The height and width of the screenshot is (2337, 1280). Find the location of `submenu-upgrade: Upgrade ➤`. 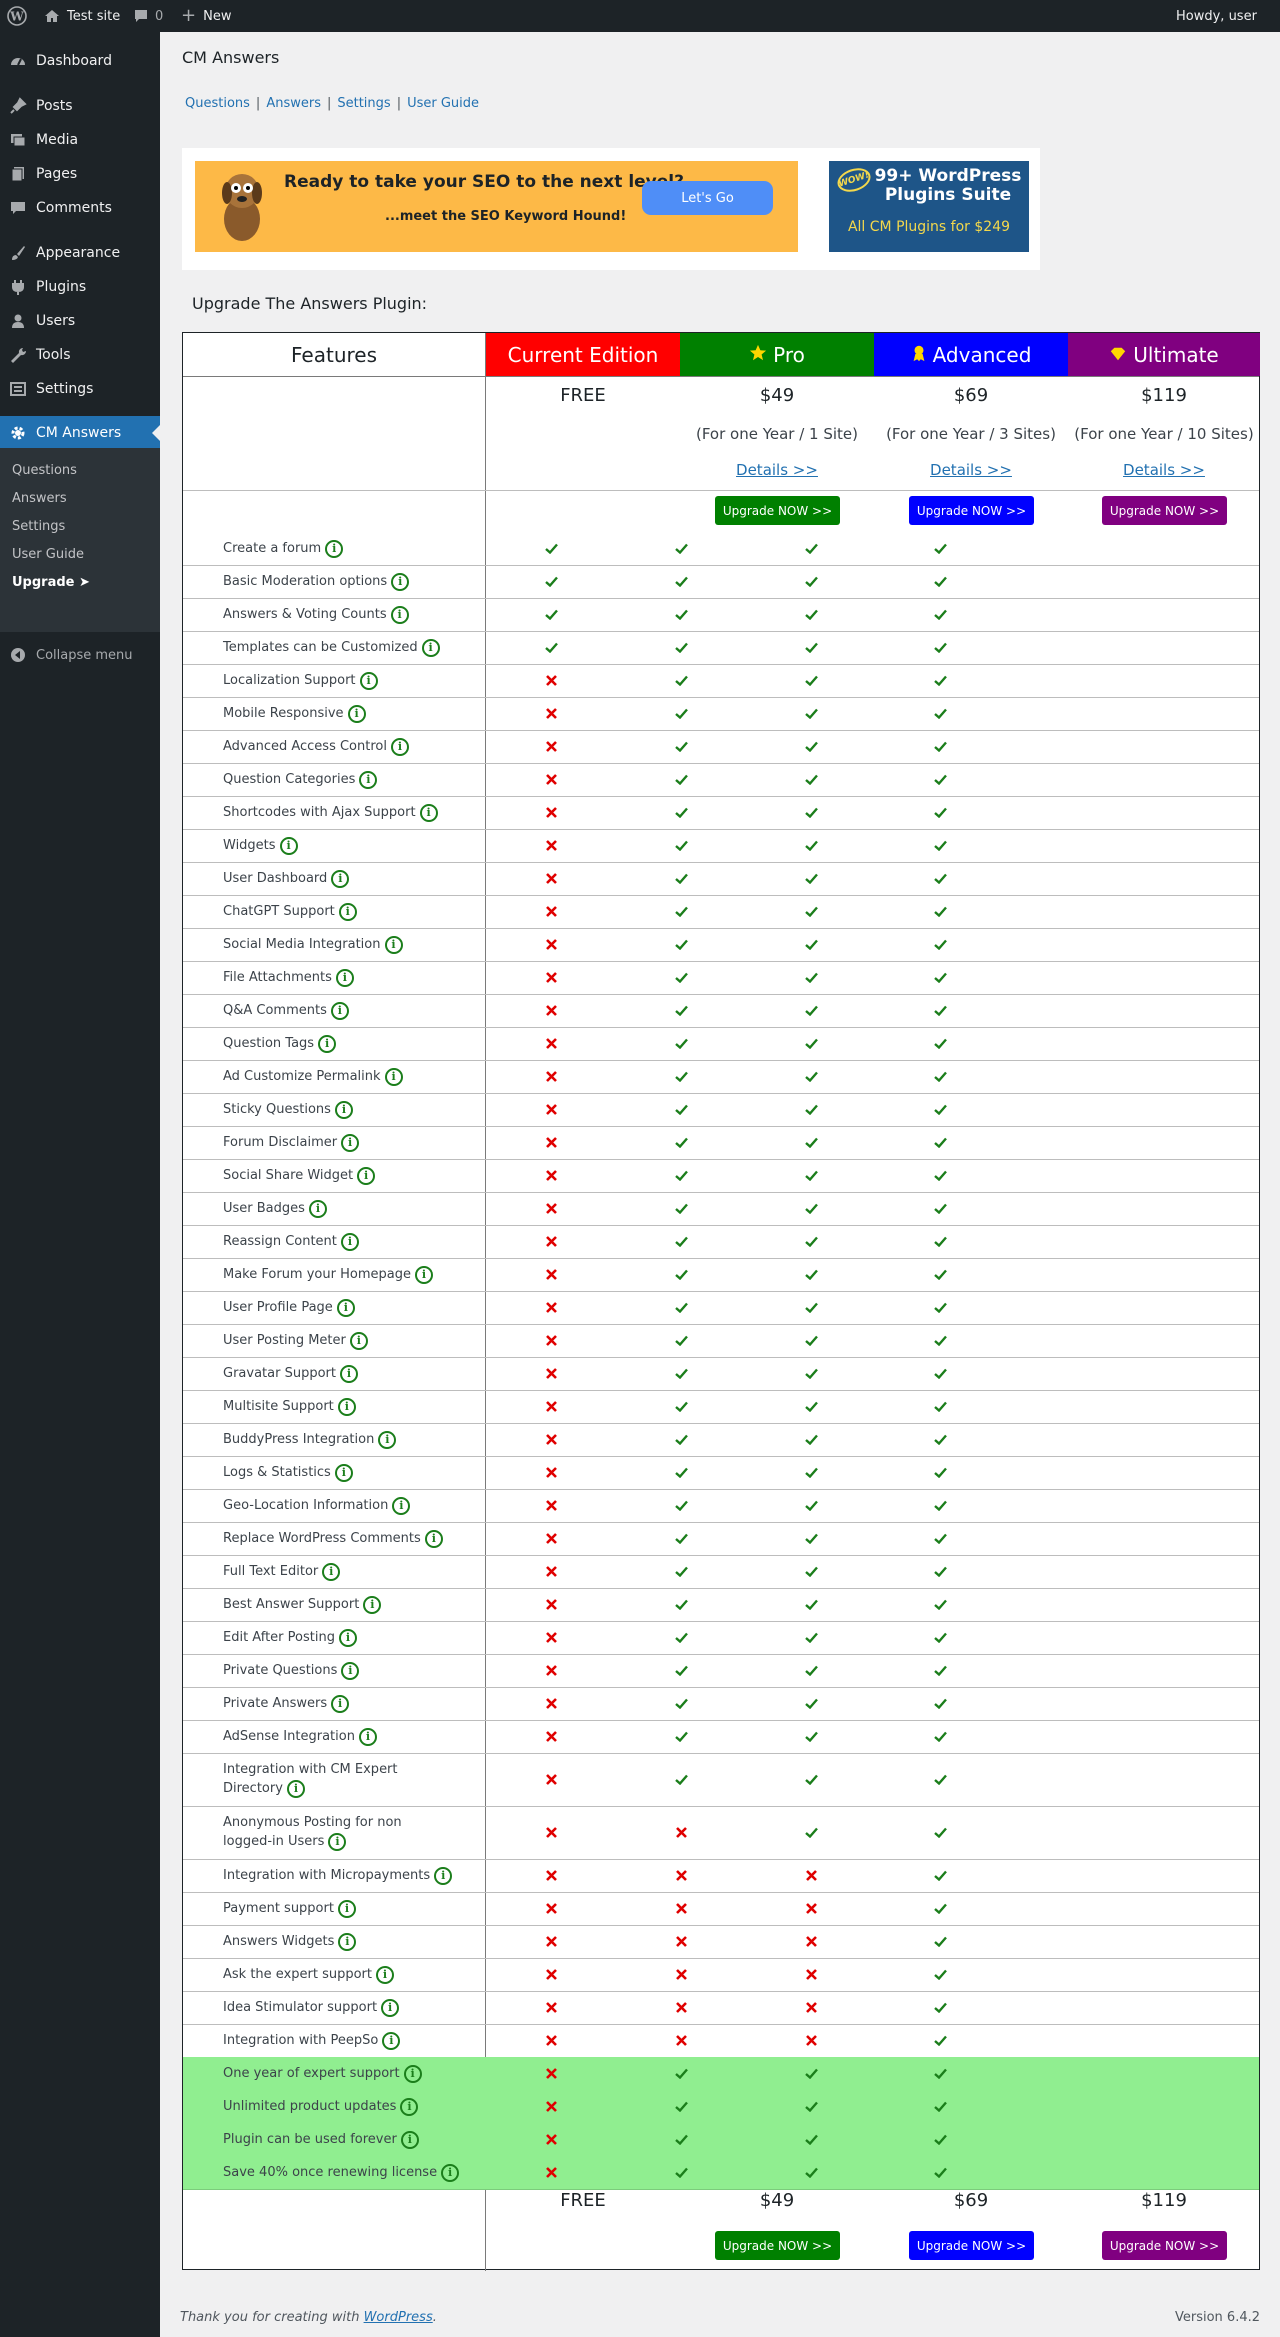

submenu-upgrade: Upgrade ➤ is located at coordinates (51, 582).